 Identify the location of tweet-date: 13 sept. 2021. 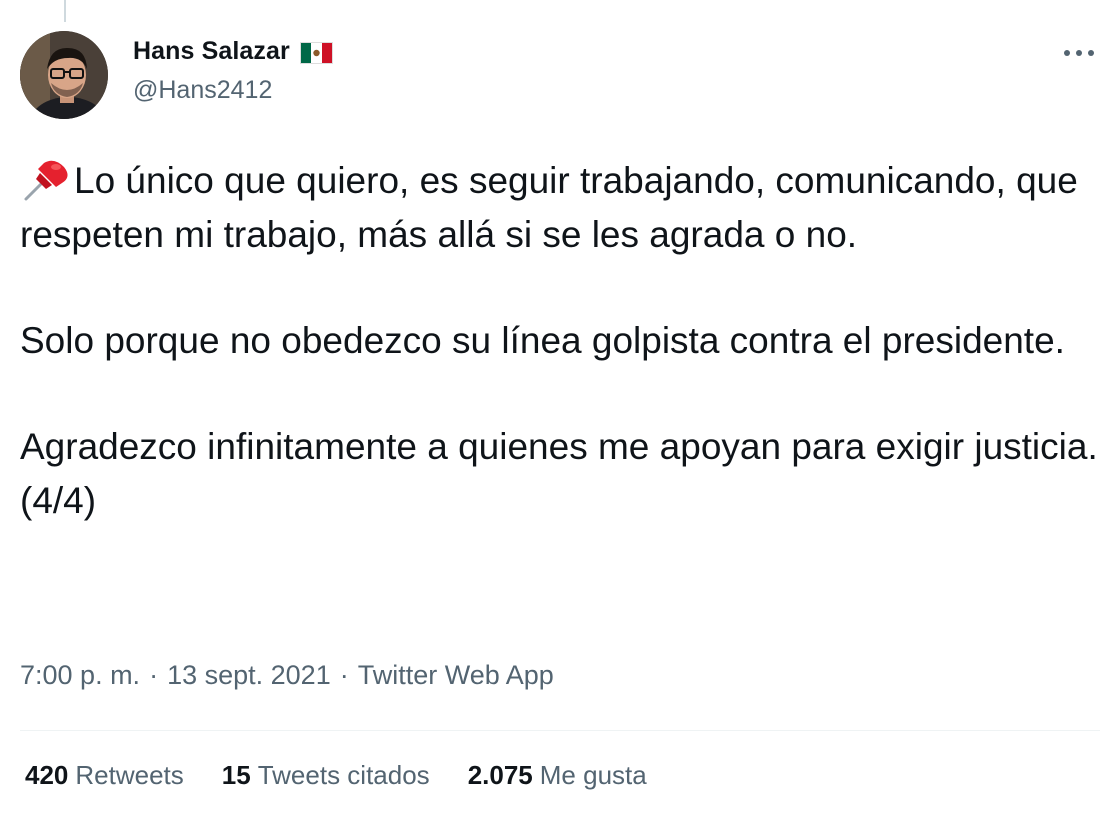
(249, 675).